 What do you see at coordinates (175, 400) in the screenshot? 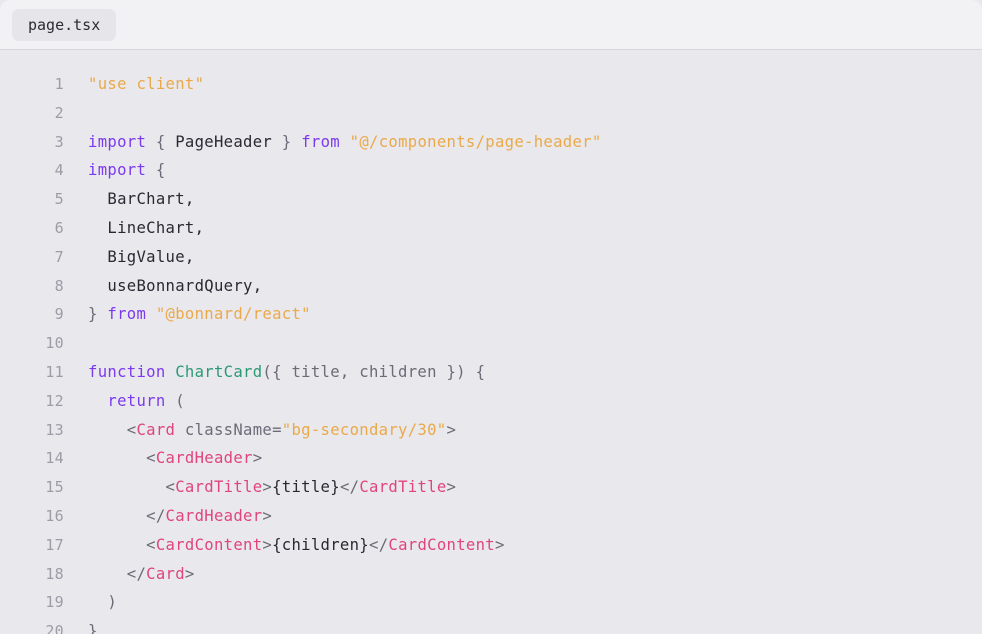
I see `code-token: (` at bounding box center [175, 400].